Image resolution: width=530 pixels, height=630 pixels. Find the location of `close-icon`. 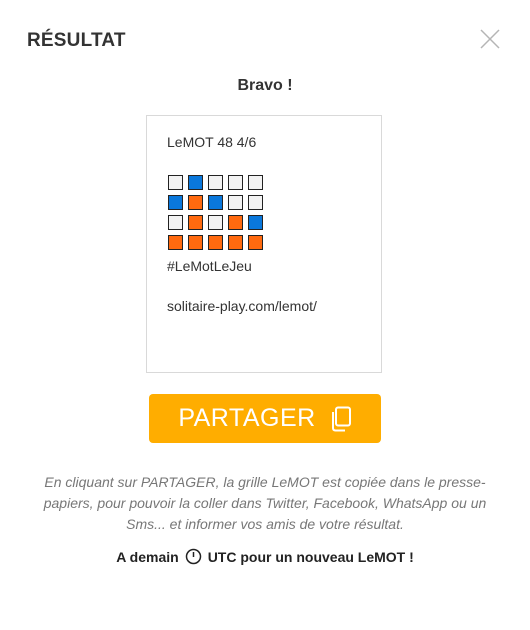

close-icon is located at coordinates (490, 39).